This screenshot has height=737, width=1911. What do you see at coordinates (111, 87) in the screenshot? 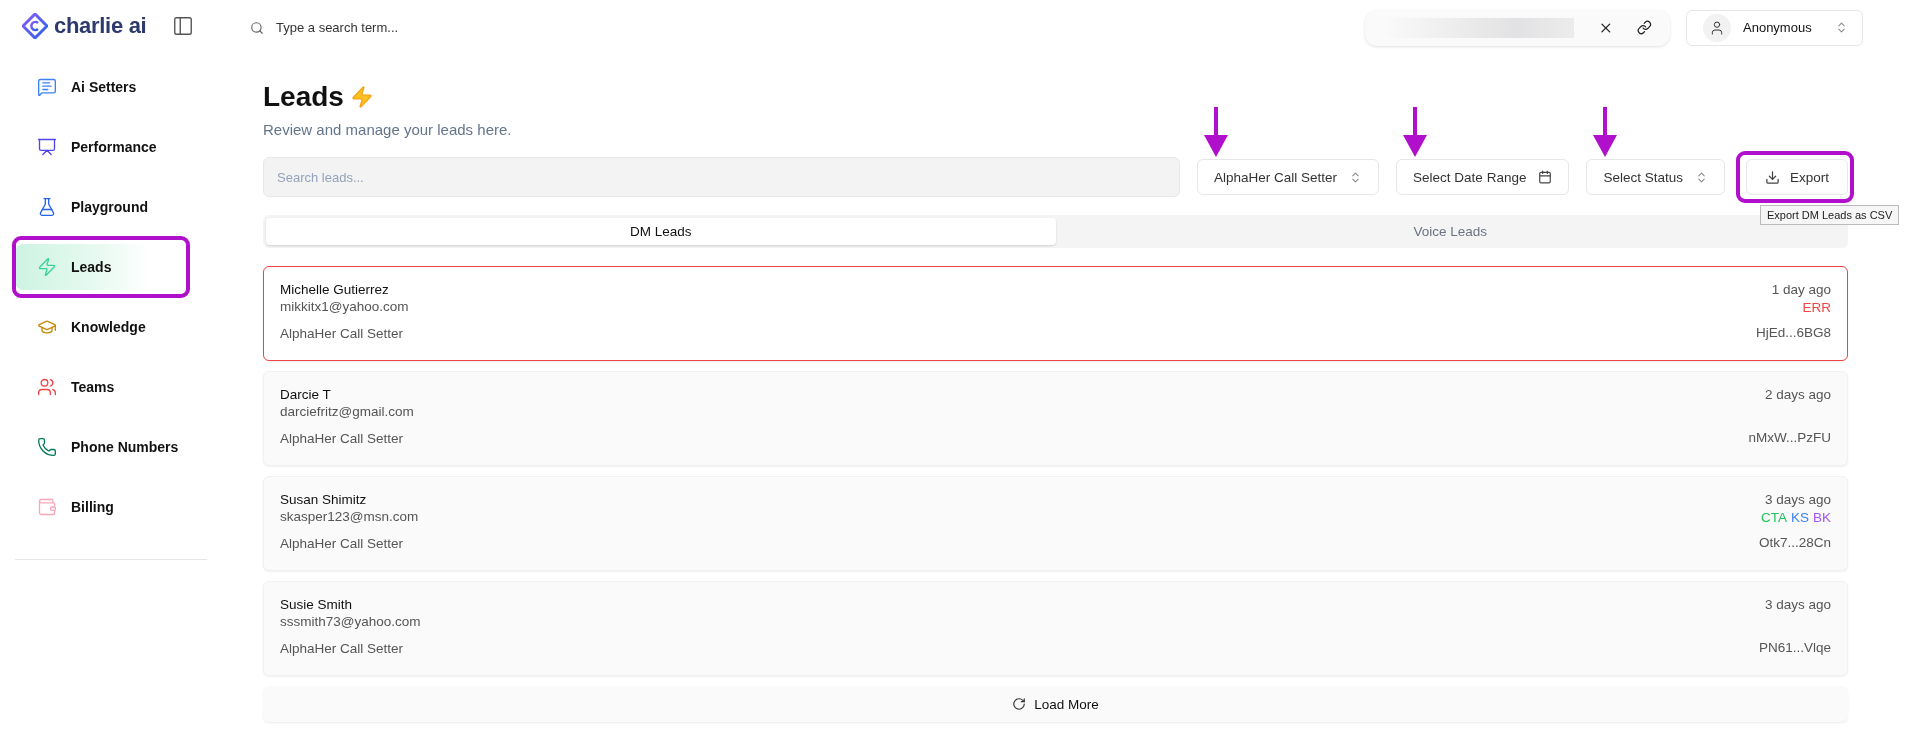
I see `nav-item: Ai Setters` at bounding box center [111, 87].